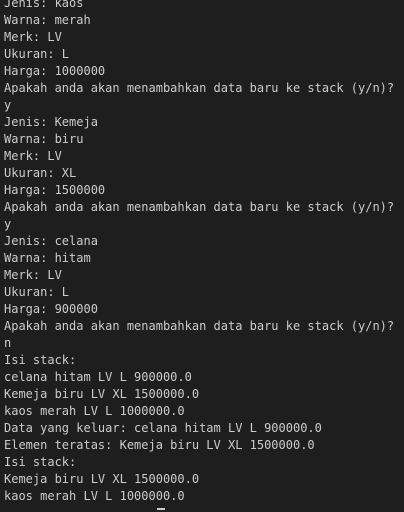 The width and height of the screenshot is (404, 512). What do you see at coordinates (51, 241) in the screenshot?
I see `terminal-line: Jenis: celana` at bounding box center [51, 241].